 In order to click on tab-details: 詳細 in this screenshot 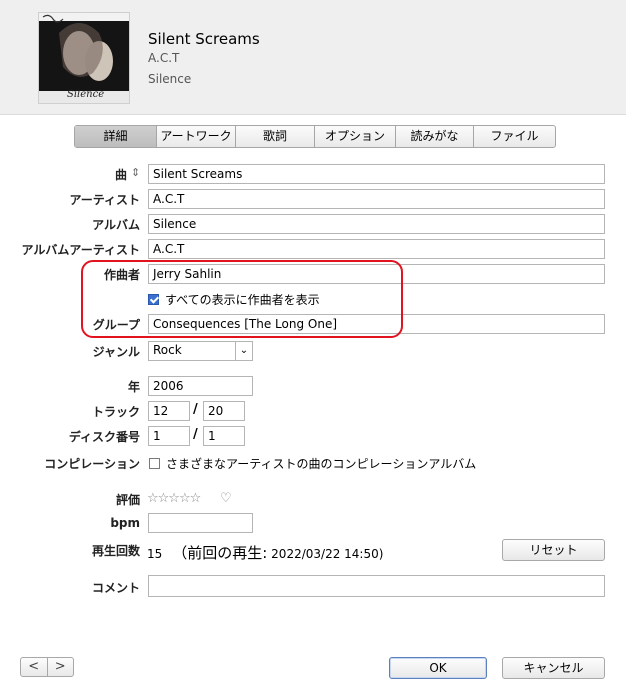, I will do `click(115, 136)`.